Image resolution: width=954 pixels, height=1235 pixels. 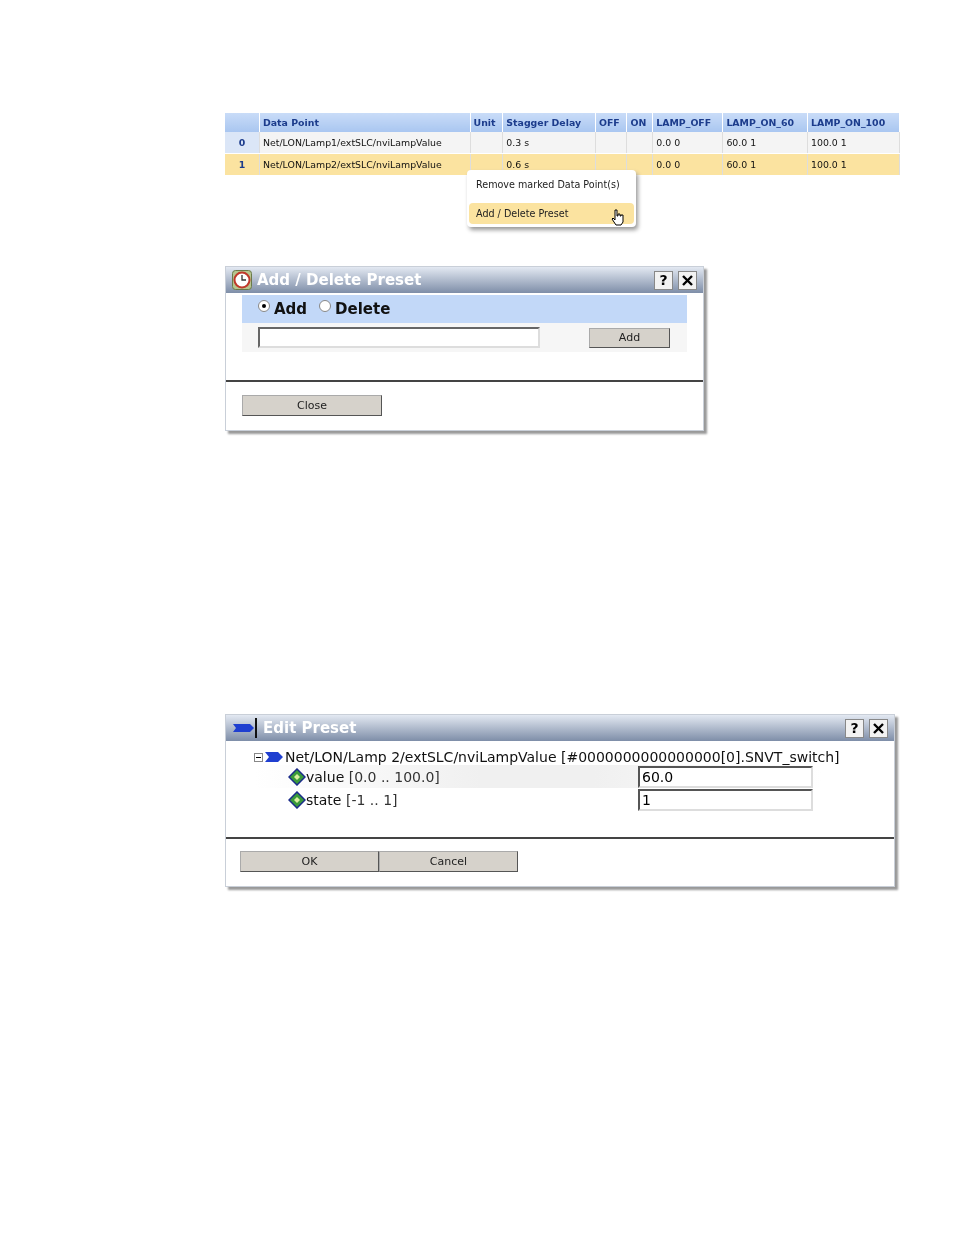 I want to click on column-header: LAMP_ON_100, so click(x=853, y=122).